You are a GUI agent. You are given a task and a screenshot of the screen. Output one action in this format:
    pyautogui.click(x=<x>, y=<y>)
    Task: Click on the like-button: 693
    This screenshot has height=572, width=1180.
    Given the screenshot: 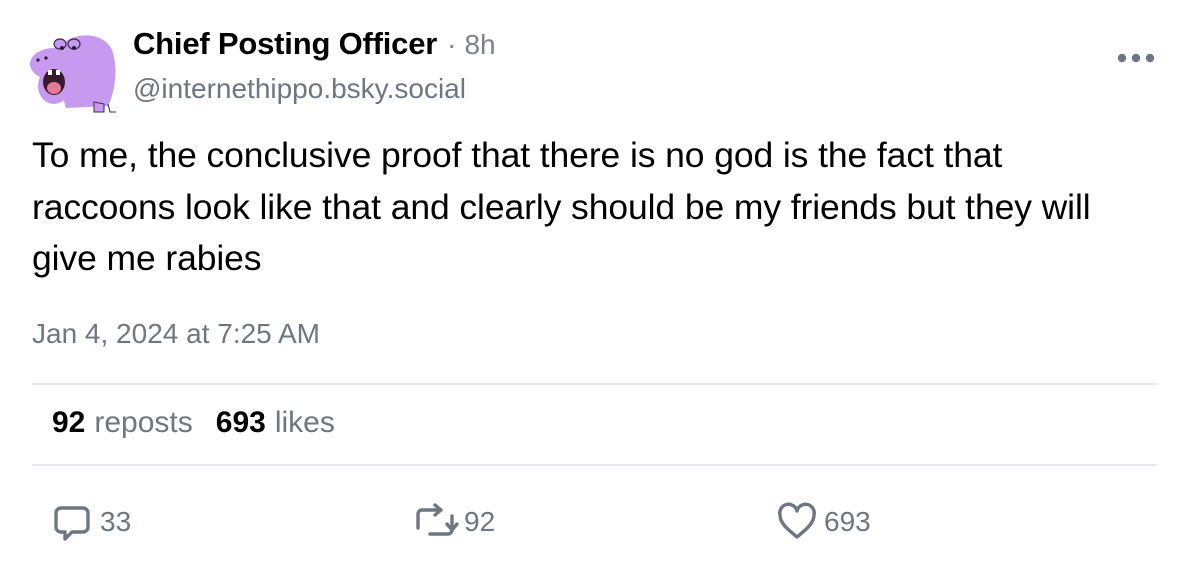 What is the action you would take?
    pyautogui.click(x=823, y=522)
    